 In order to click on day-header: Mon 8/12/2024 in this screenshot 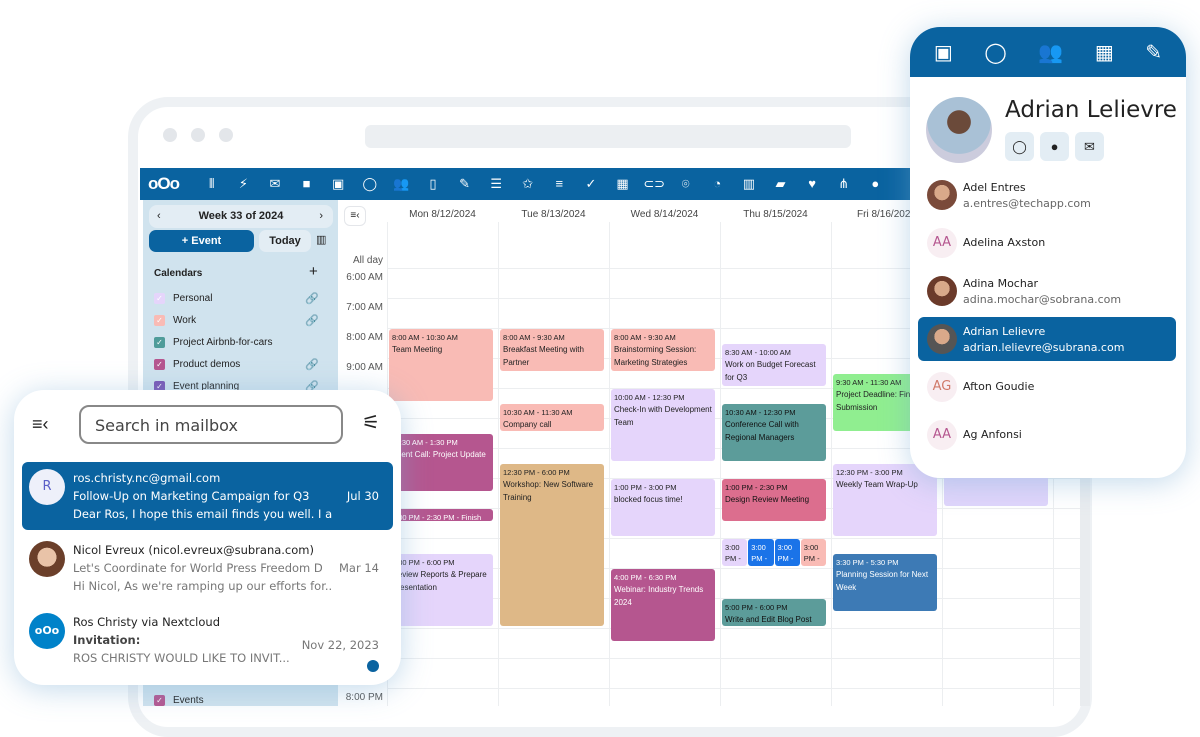, I will do `click(442, 214)`.